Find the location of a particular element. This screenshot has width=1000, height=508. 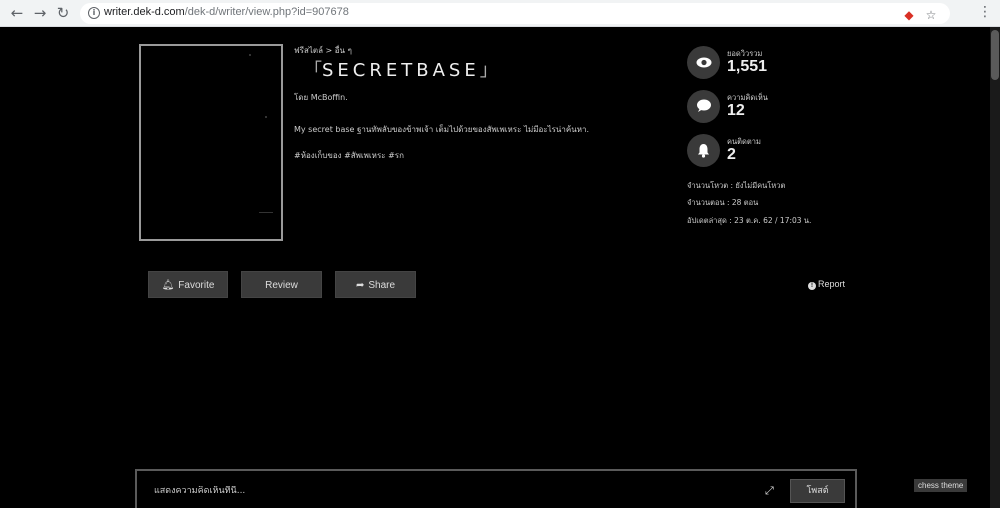

scrollbar is located at coordinates (995, 267).